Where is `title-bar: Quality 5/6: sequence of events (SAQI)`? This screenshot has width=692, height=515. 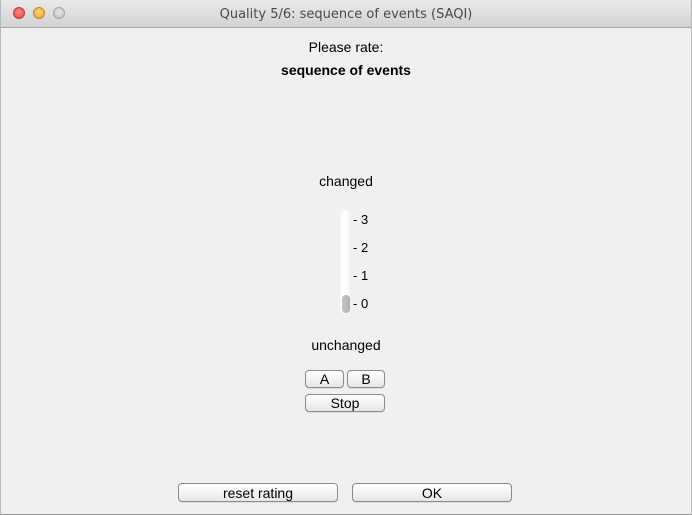 title-bar: Quality 5/6: sequence of events (SAQI) is located at coordinates (346, 14).